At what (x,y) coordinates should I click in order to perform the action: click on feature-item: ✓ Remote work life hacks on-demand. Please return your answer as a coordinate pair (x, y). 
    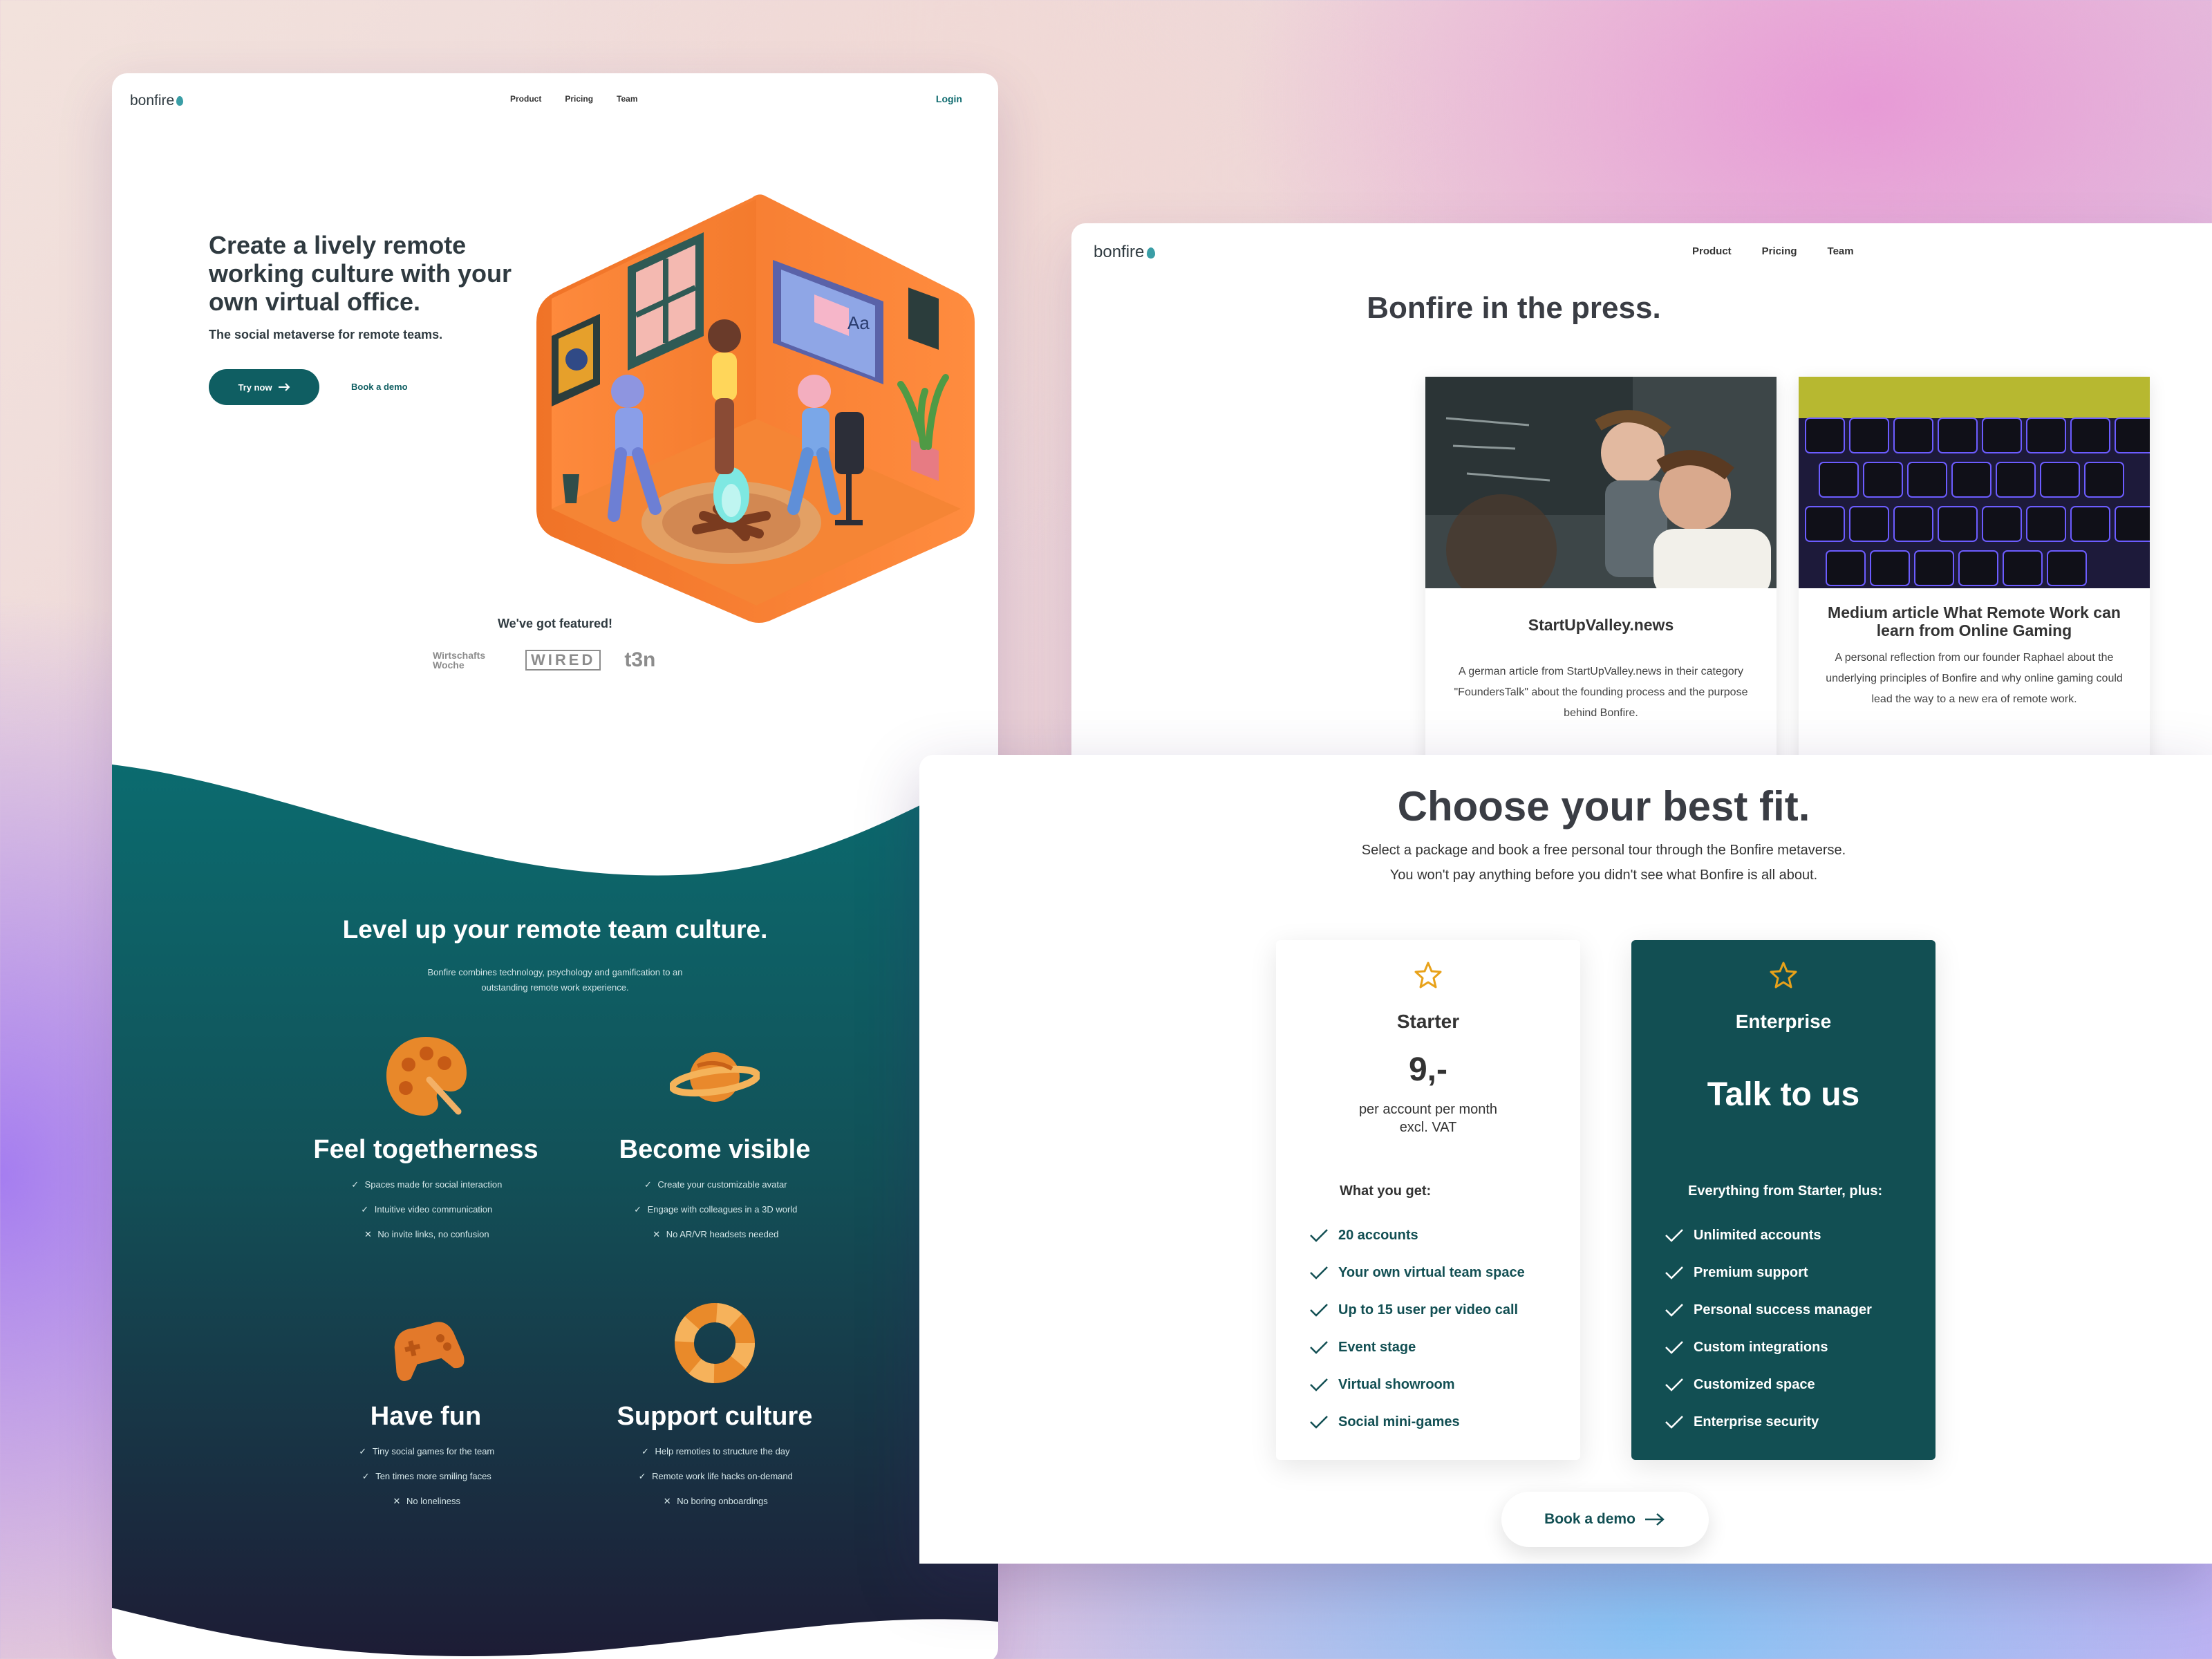
    Looking at the image, I should click on (714, 1476).